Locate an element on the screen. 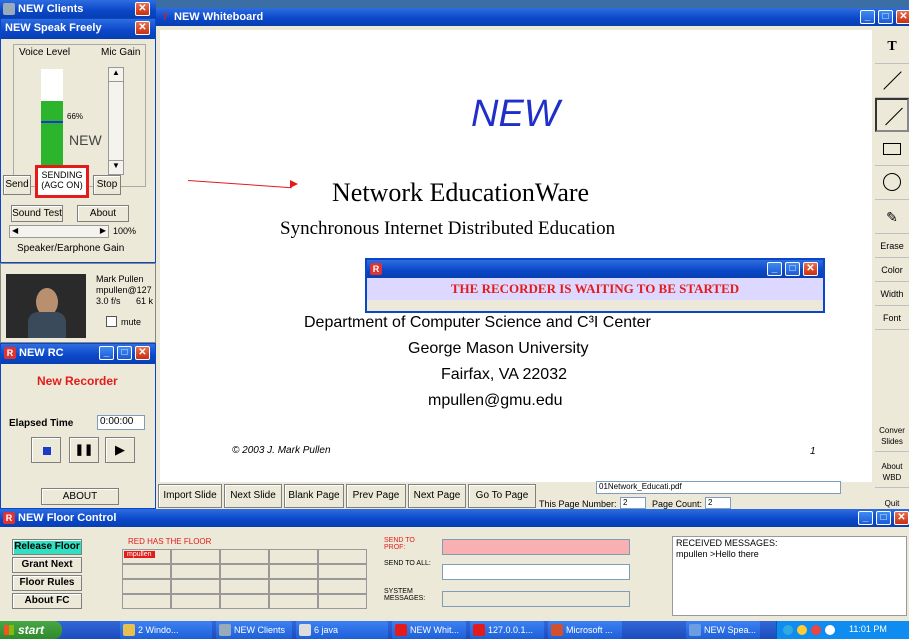 The width and height of the screenshot is (909, 639). about-fc-button: About FC is located at coordinates (47, 601).